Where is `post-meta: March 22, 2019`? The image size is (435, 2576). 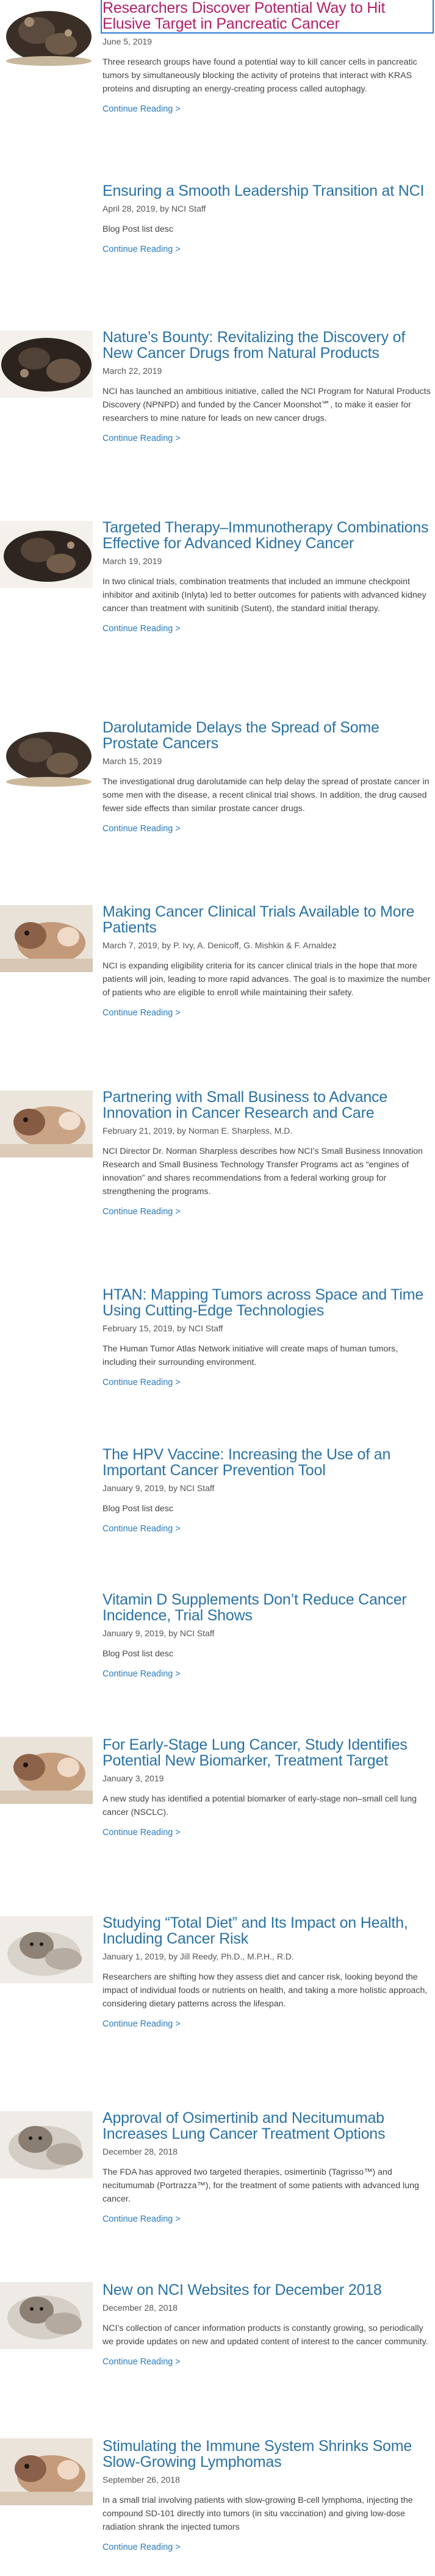
post-meta: March 22, 2019 is located at coordinates (132, 371).